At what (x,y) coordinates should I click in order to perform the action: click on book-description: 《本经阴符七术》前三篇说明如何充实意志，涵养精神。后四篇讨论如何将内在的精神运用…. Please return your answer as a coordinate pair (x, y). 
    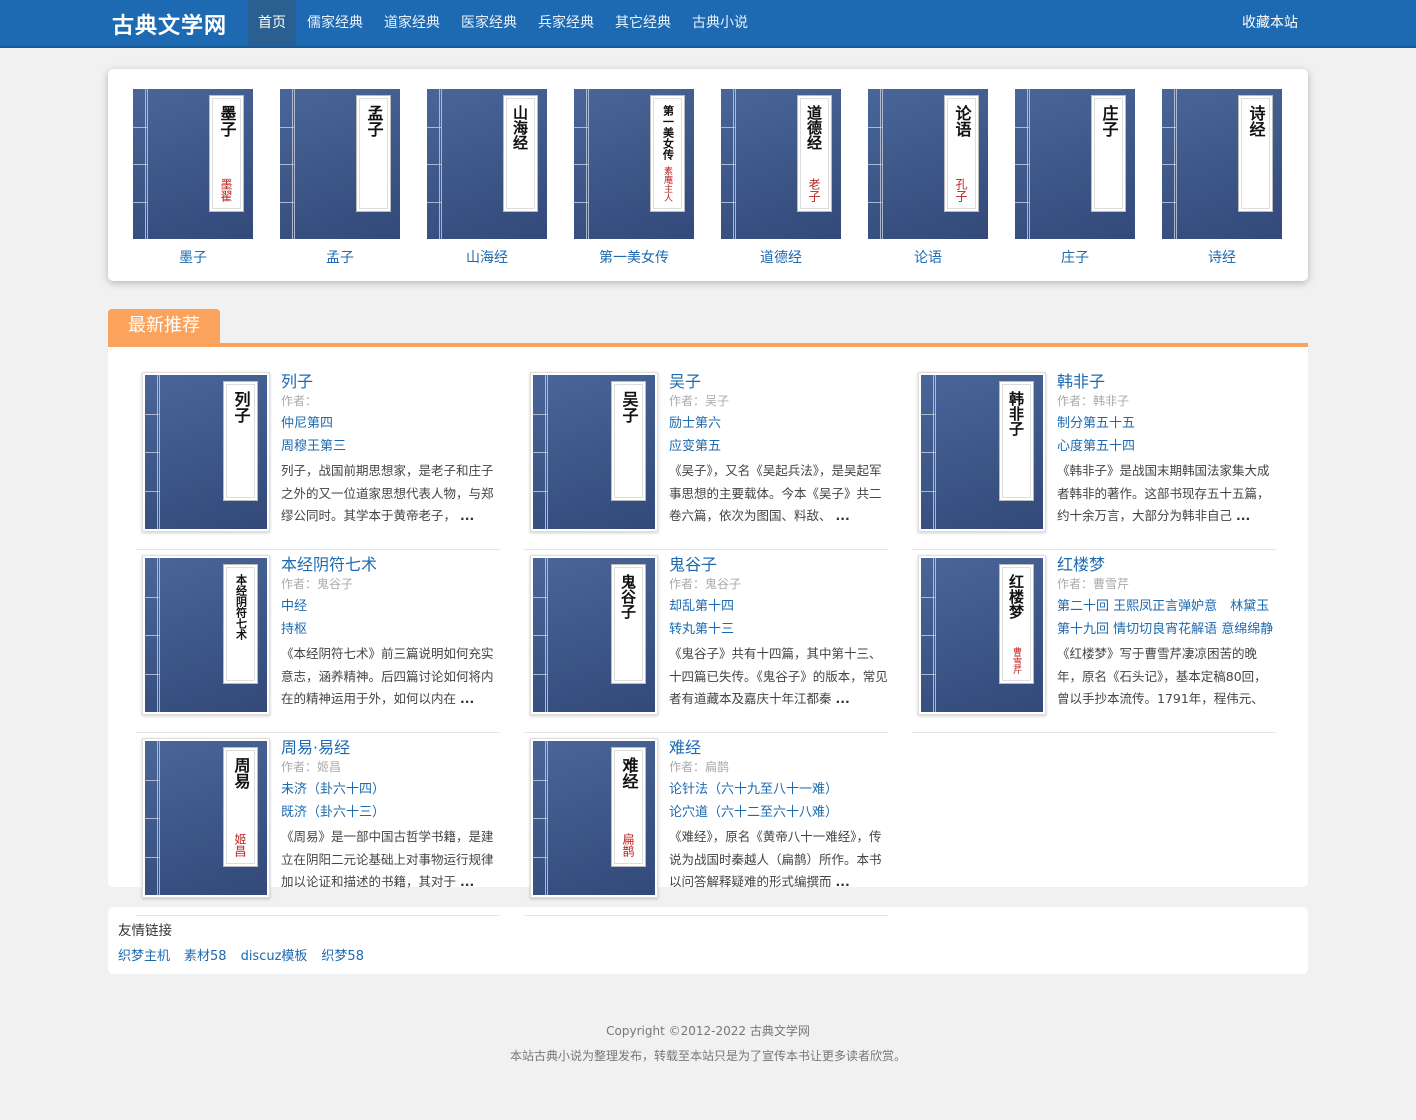
    Looking at the image, I should click on (390, 677).